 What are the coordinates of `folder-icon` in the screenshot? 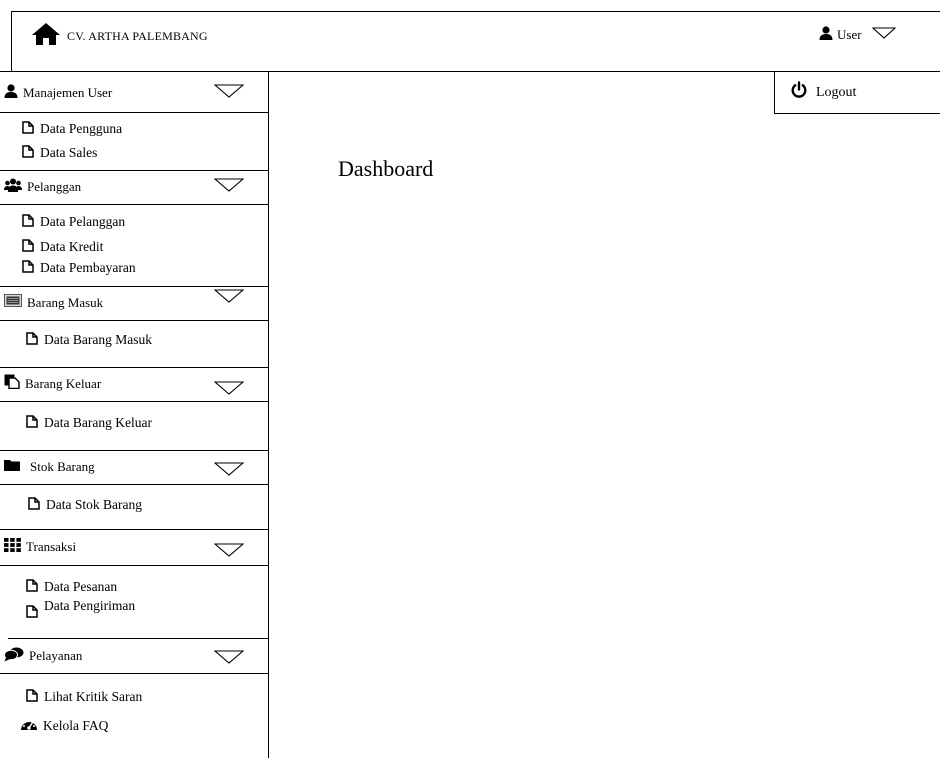 It's located at (12, 467).